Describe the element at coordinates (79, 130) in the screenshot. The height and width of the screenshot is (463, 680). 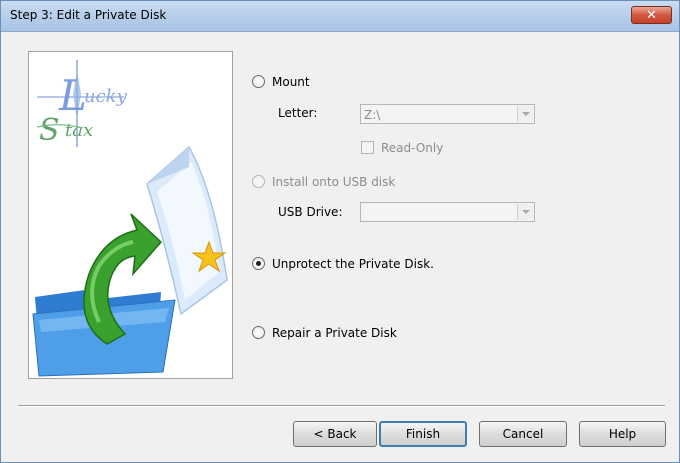
I see `svg-text: tax` at that location.